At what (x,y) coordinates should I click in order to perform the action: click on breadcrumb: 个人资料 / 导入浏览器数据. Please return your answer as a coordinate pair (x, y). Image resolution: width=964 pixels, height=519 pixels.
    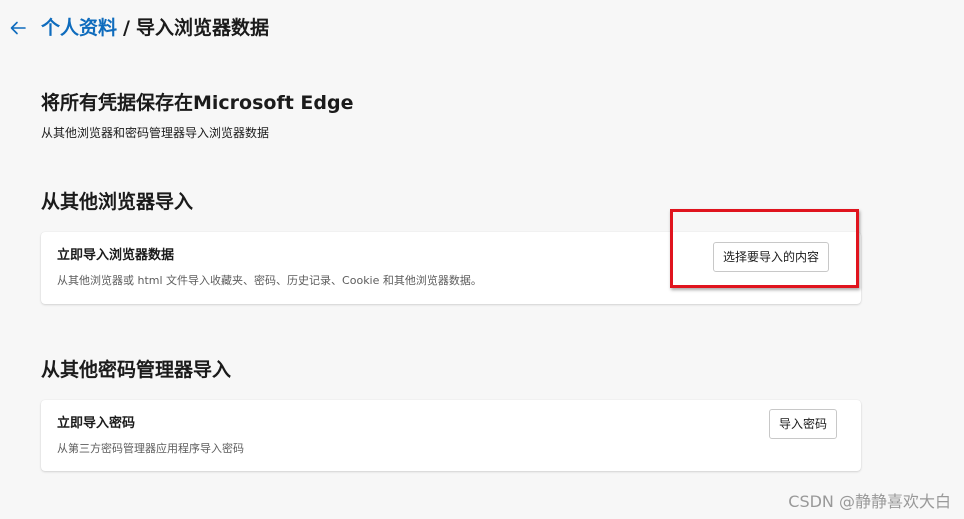
    Looking at the image, I should click on (155, 28).